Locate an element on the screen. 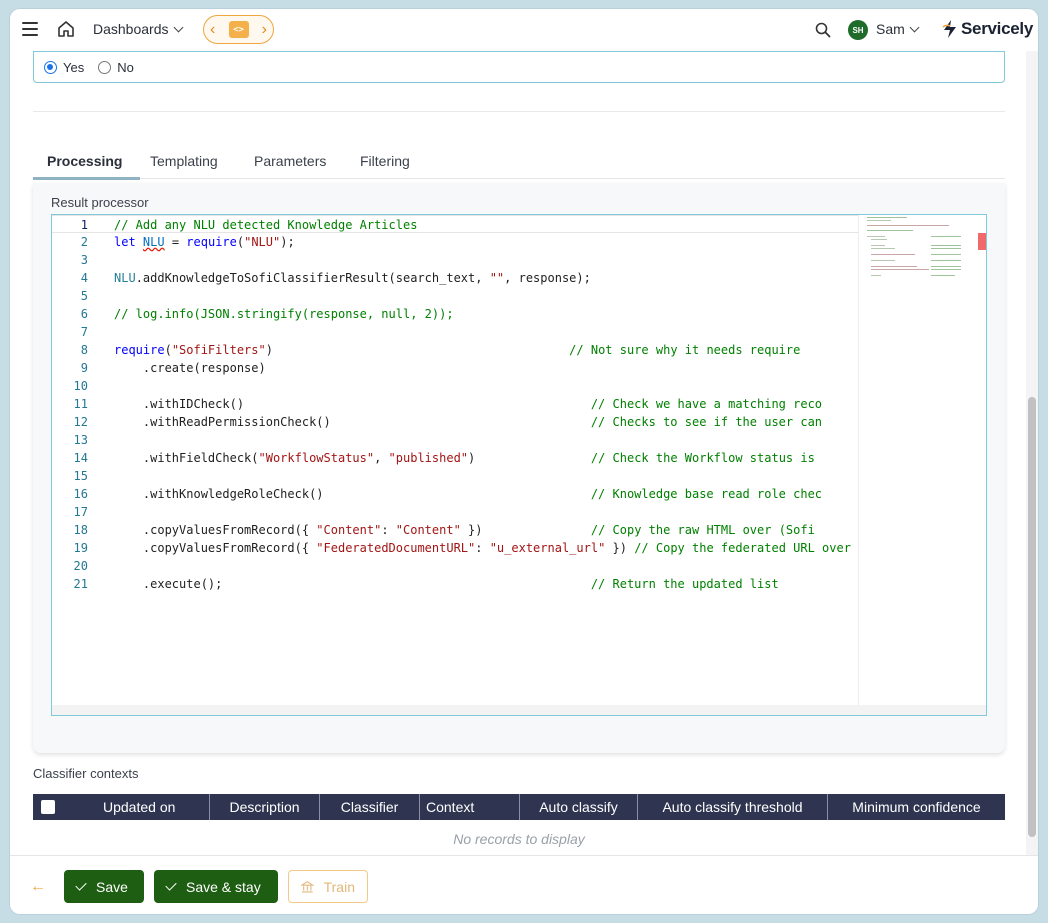  tab-filtering: Filtering is located at coordinates (385, 161).